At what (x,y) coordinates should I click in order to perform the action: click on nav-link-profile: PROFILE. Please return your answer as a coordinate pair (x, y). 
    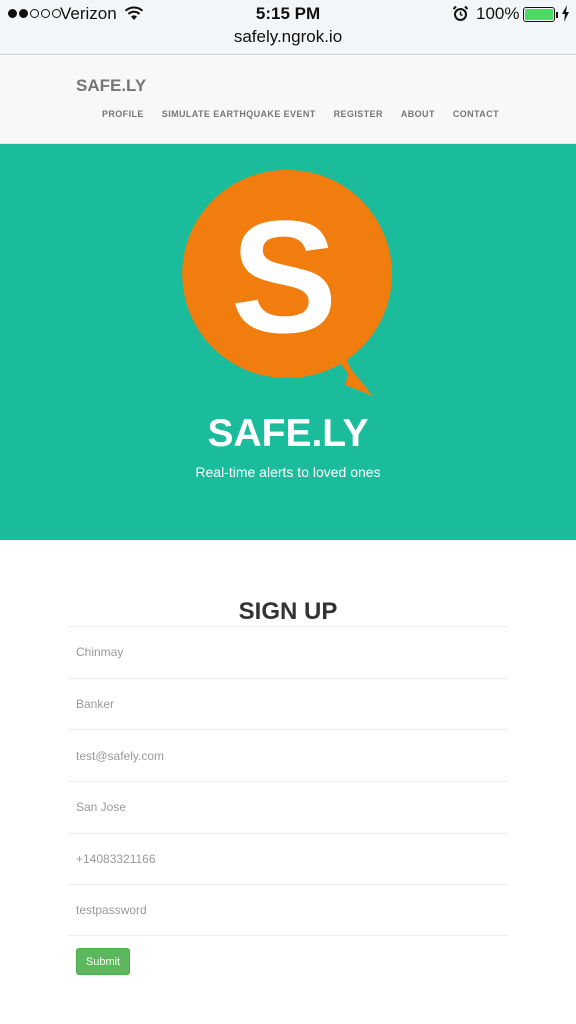
    Looking at the image, I should click on (123, 114).